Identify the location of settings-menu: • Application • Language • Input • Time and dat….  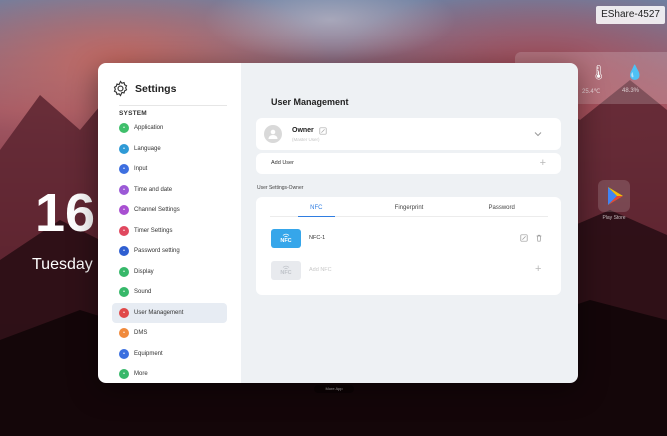
(169, 250).